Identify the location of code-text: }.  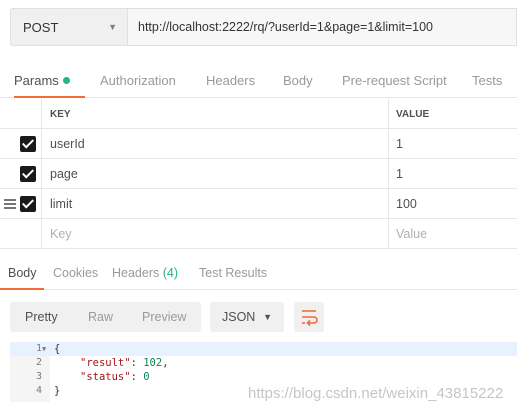
(57, 391).